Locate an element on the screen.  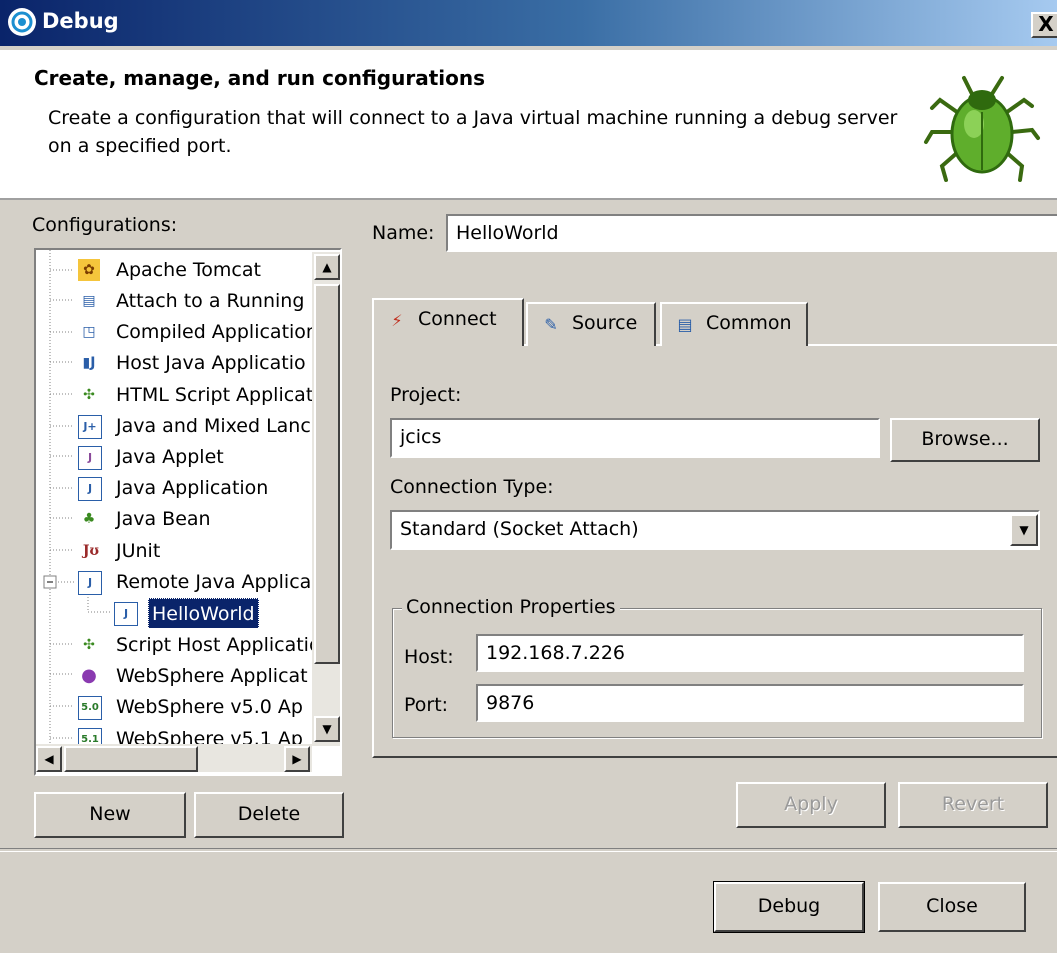
tree-item-script-host: ✣ Script Host Applicatio is located at coordinates (178, 645).